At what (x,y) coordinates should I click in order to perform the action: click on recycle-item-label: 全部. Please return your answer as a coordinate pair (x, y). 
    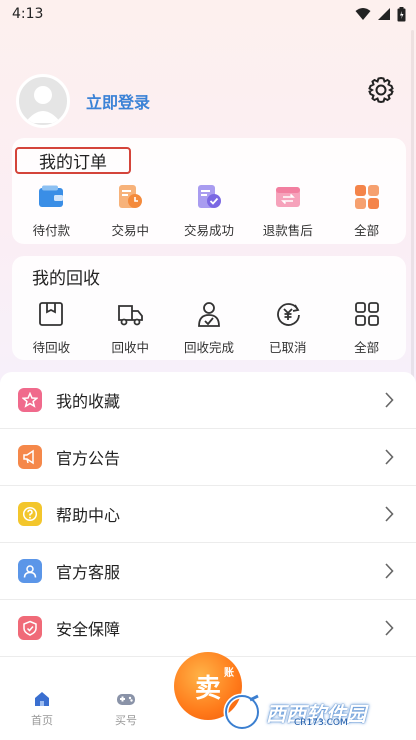
    Looking at the image, I should click on (367, 347).